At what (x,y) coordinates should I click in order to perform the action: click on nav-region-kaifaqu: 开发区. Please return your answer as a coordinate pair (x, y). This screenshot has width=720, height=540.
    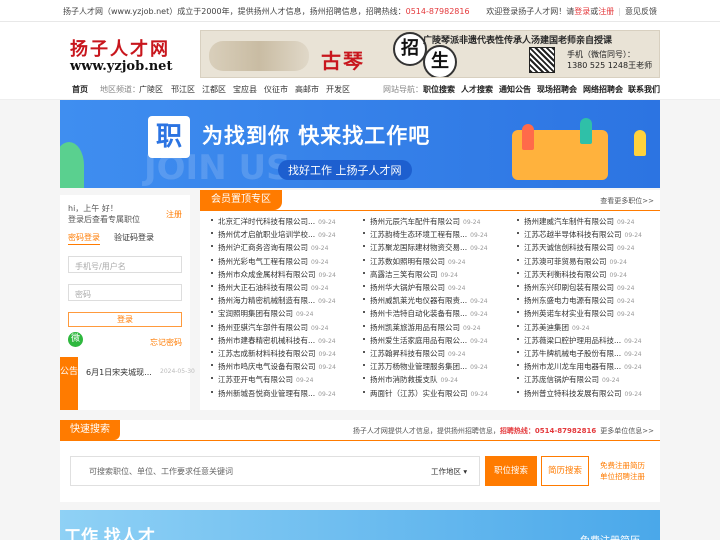
    Looking at the image, I should click on (338, 89).